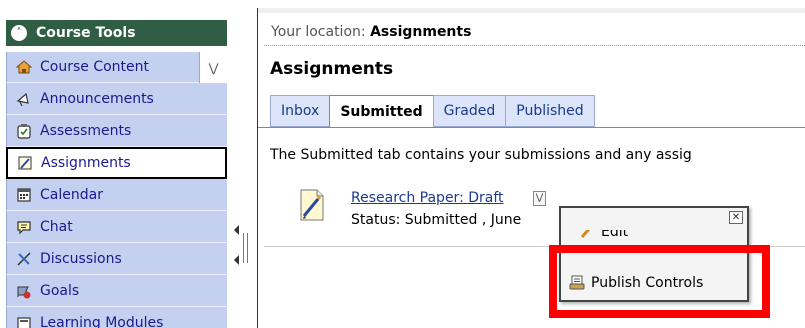 This screenshot has height=328, width=805. I want to click on course-tools-title: Course Tools, so click(86, 33).